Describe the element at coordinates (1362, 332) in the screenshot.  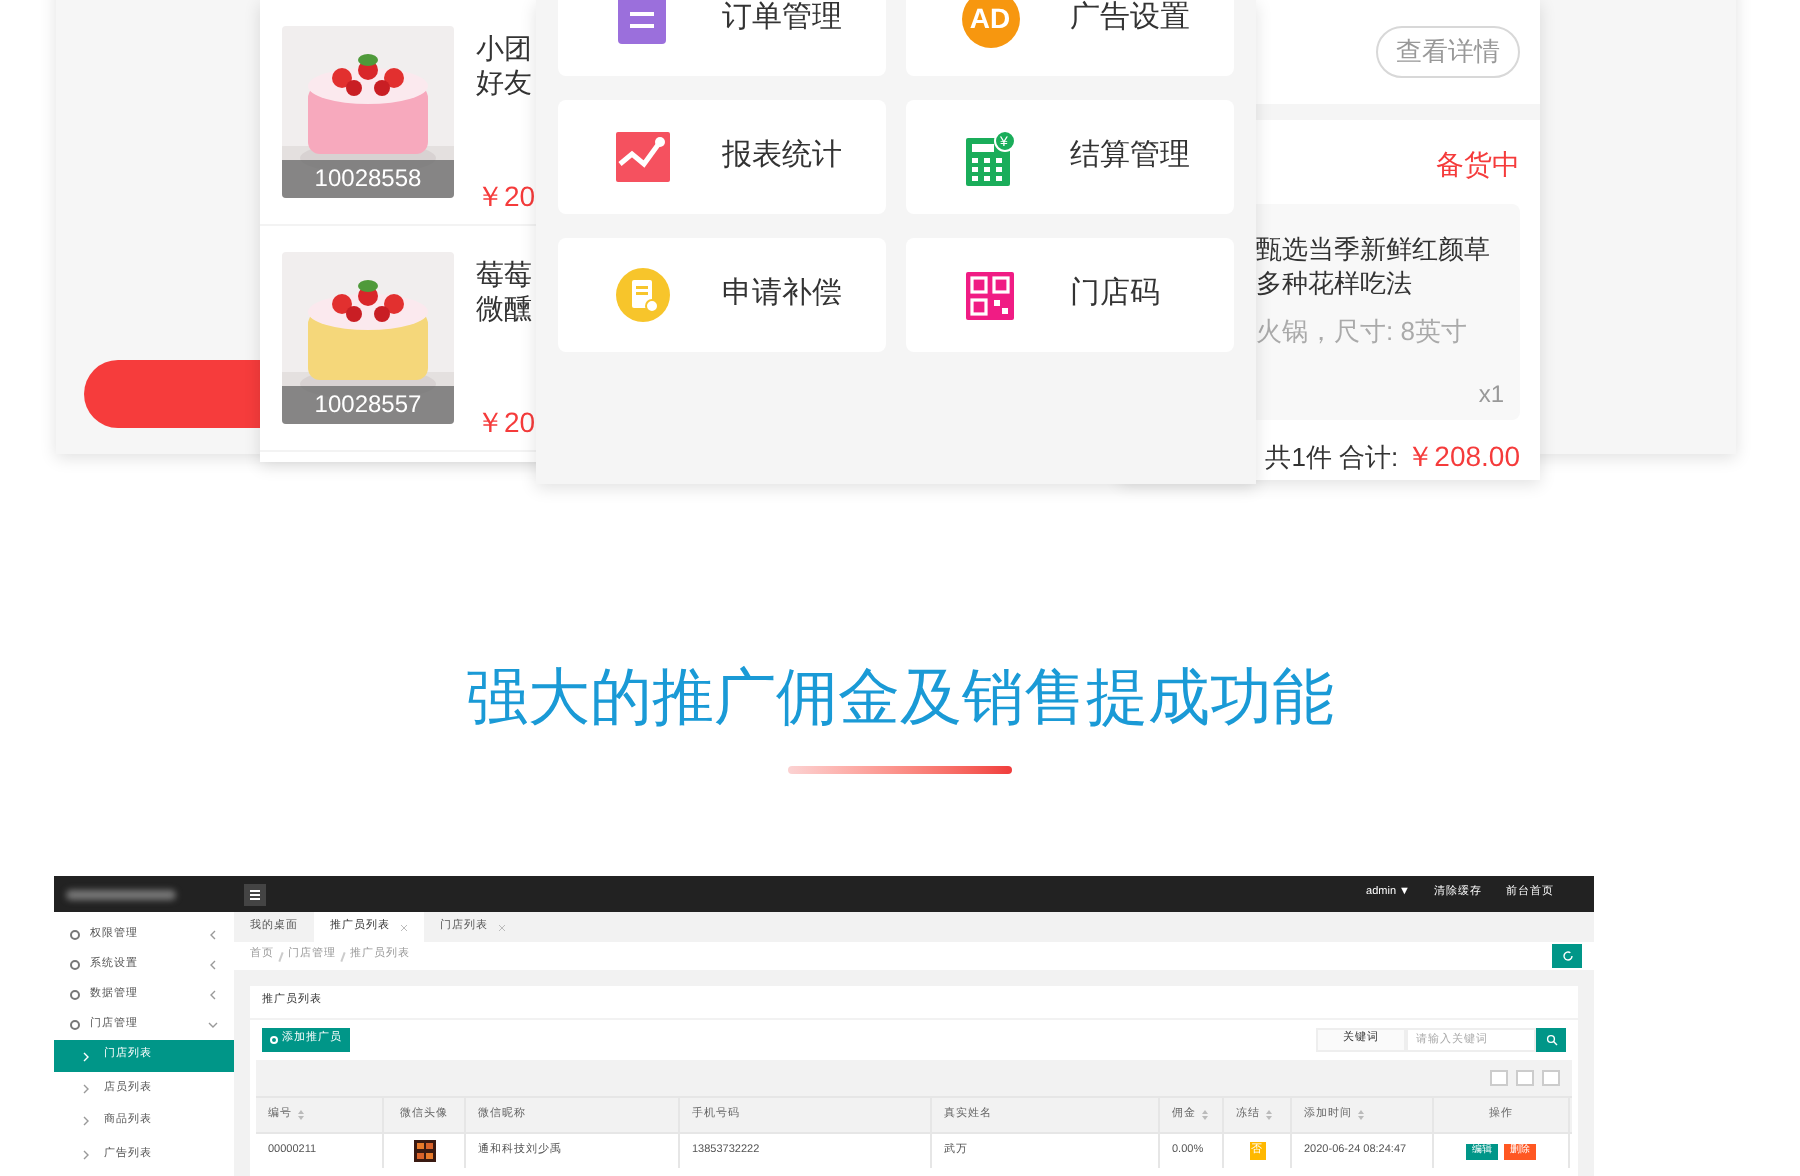
I see `product-spec: 火锅，尺寸: 8英寸` at that location.